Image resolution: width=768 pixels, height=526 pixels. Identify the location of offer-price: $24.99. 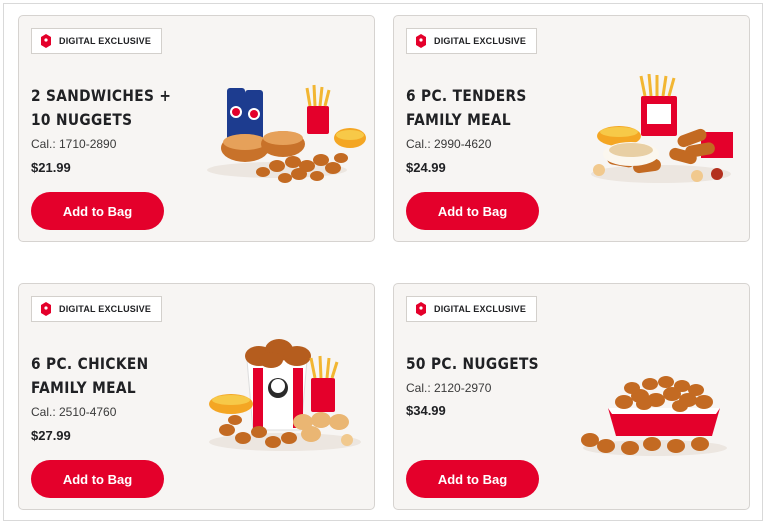
(426, 167).